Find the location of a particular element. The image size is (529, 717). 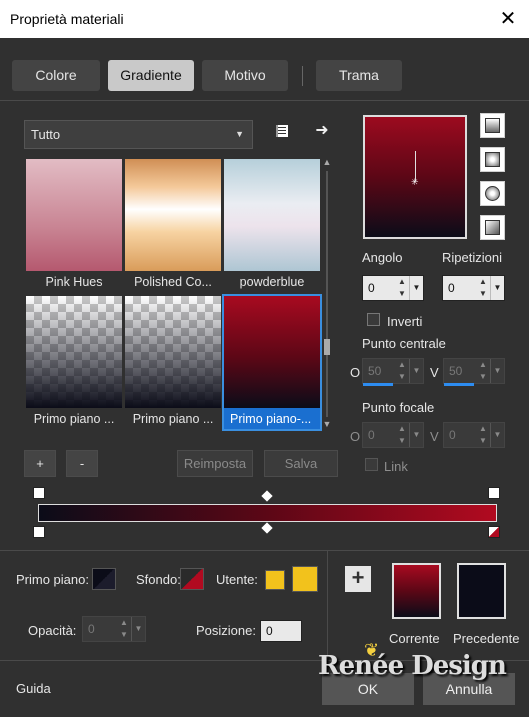

repeat-input: 0 ▲ ▼ ▼ is located at coordinates (473, 288).